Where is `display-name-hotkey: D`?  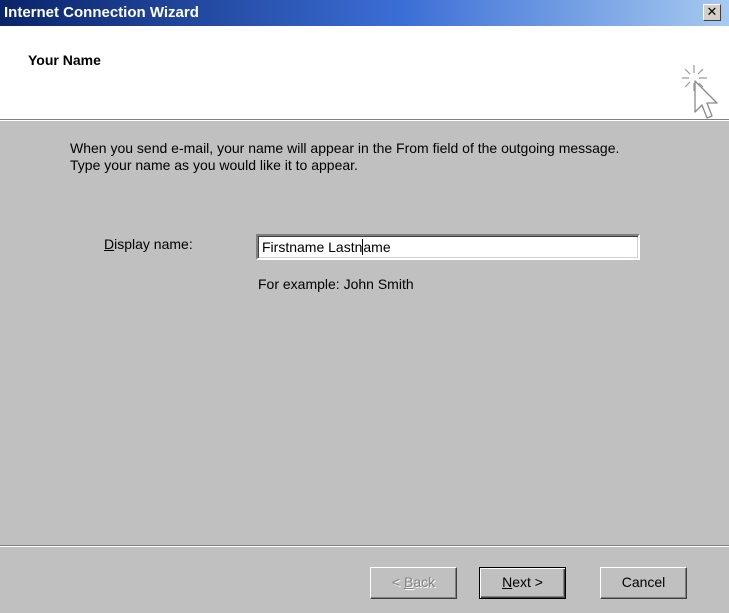 display-name-hotkey: D is located at coordinates (109, 244).